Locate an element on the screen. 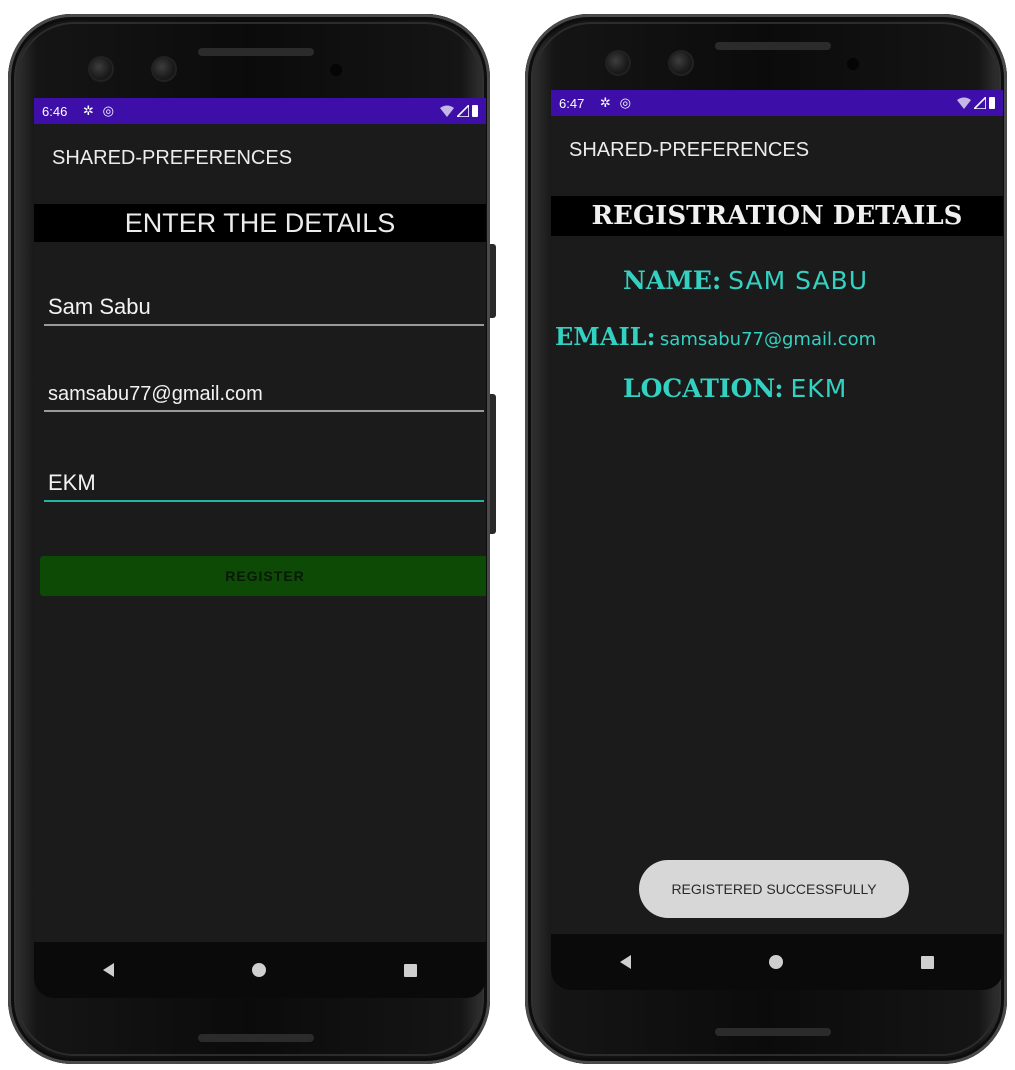 This screenshot has height=1070, width=1015. power-button is located at coordinates (493, 281).